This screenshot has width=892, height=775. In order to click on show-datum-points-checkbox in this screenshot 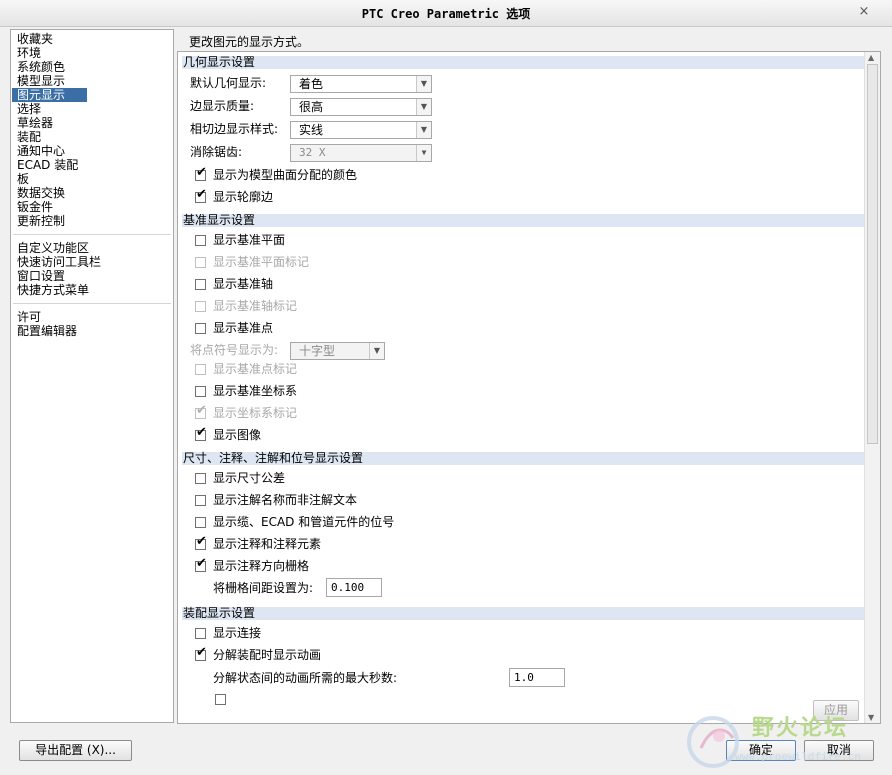, I will do `click(200, 328)`.